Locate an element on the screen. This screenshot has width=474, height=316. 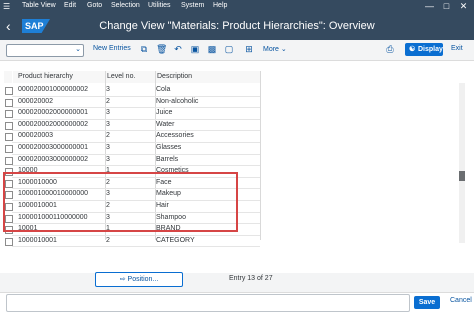
more-button: More ⌄ is located at coordinates (275, 49).